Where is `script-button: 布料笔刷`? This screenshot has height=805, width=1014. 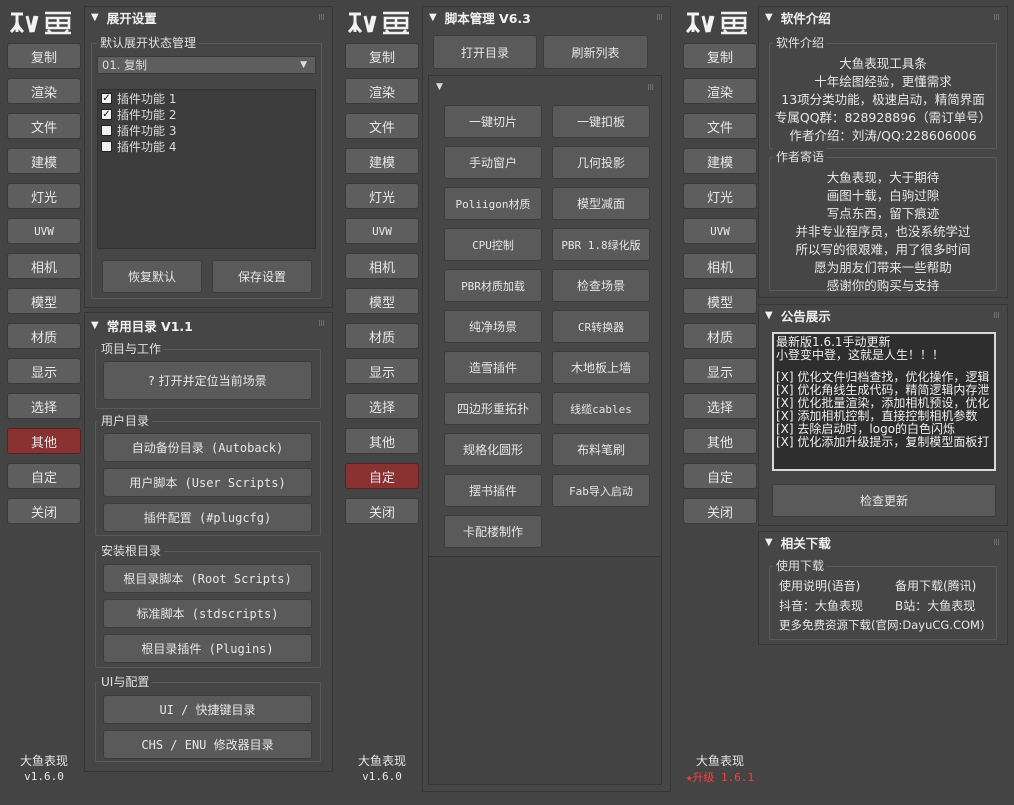 script-button: 布料笔刷 is located at coordinates (601, 449).